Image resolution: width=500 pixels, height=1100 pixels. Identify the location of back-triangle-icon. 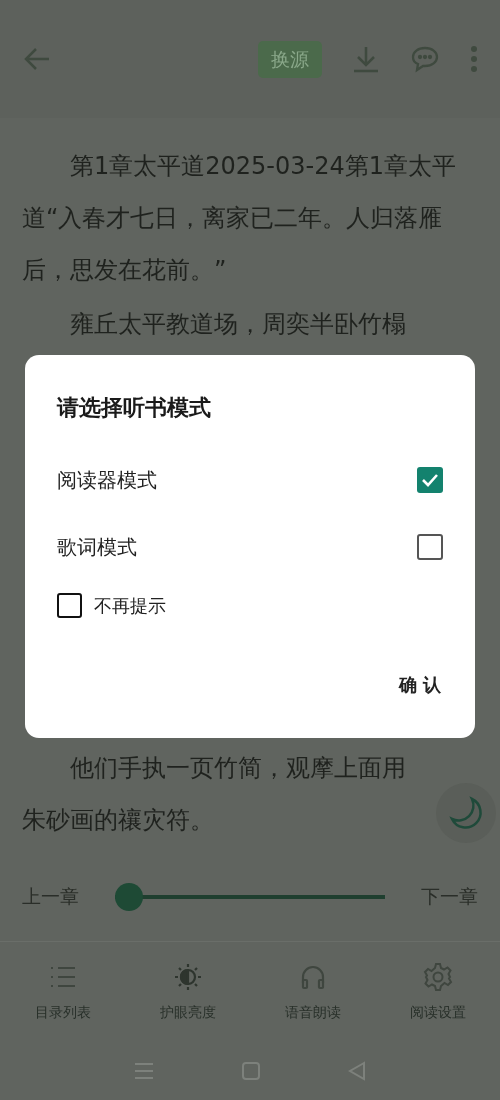
(357, 1071).